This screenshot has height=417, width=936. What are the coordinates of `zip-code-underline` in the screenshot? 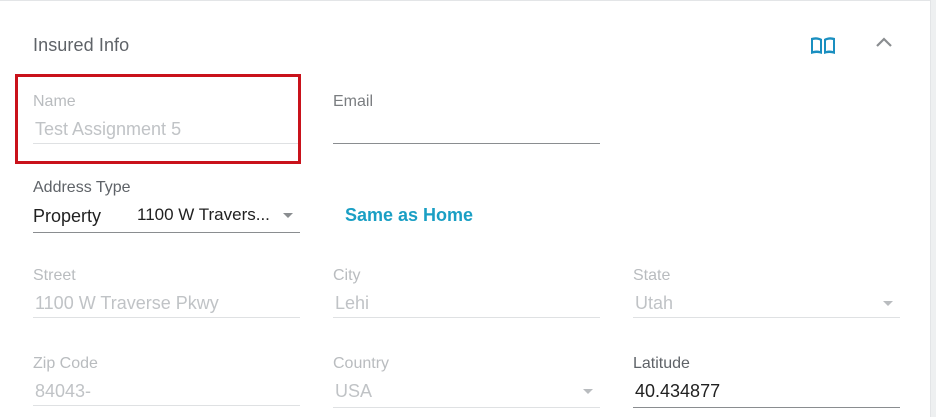 It's located at (166, 405).